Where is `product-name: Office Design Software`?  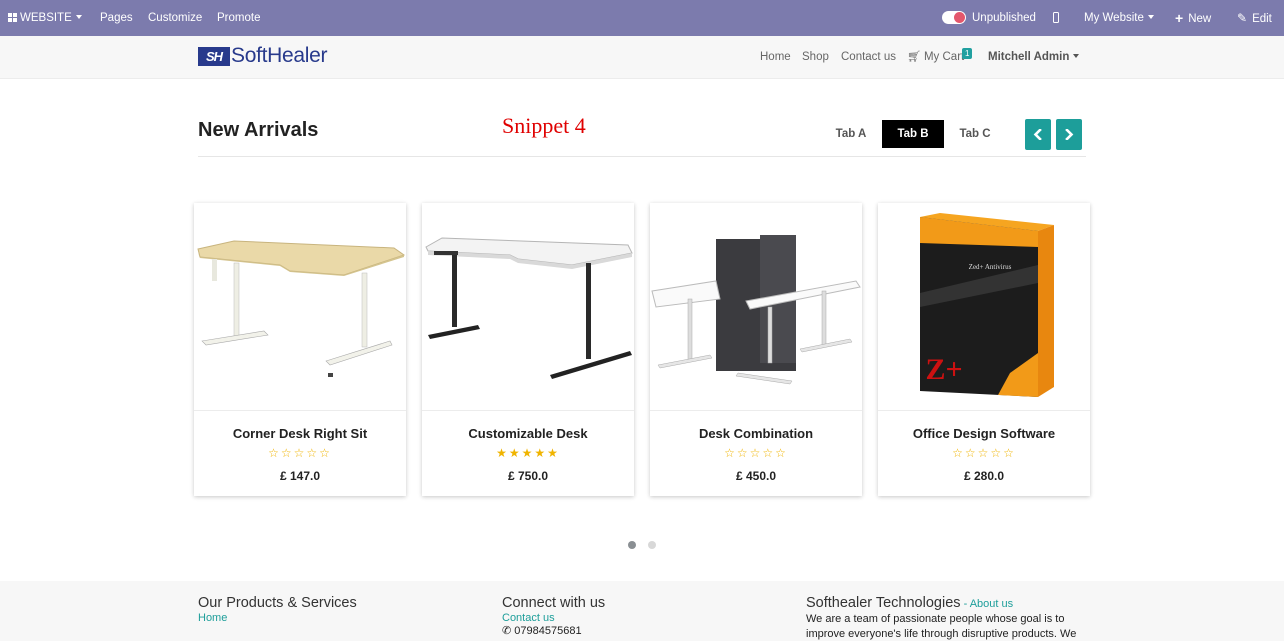
product-name: Office Design Software is located at coordinates (984, 433).